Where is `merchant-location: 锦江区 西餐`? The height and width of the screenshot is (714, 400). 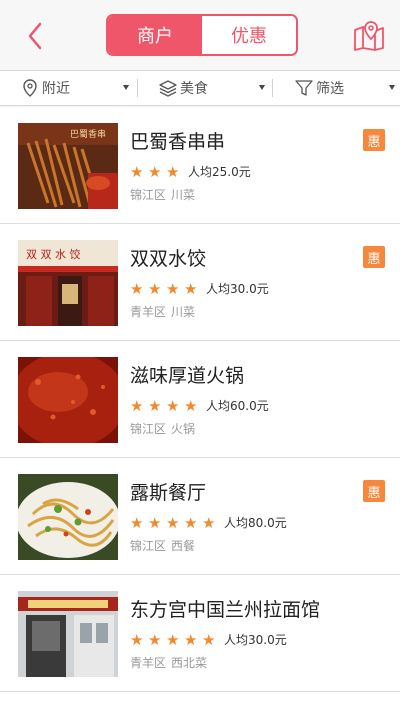 merchant-location: 锦江区 西餐 is located at coordinates (162, 545).